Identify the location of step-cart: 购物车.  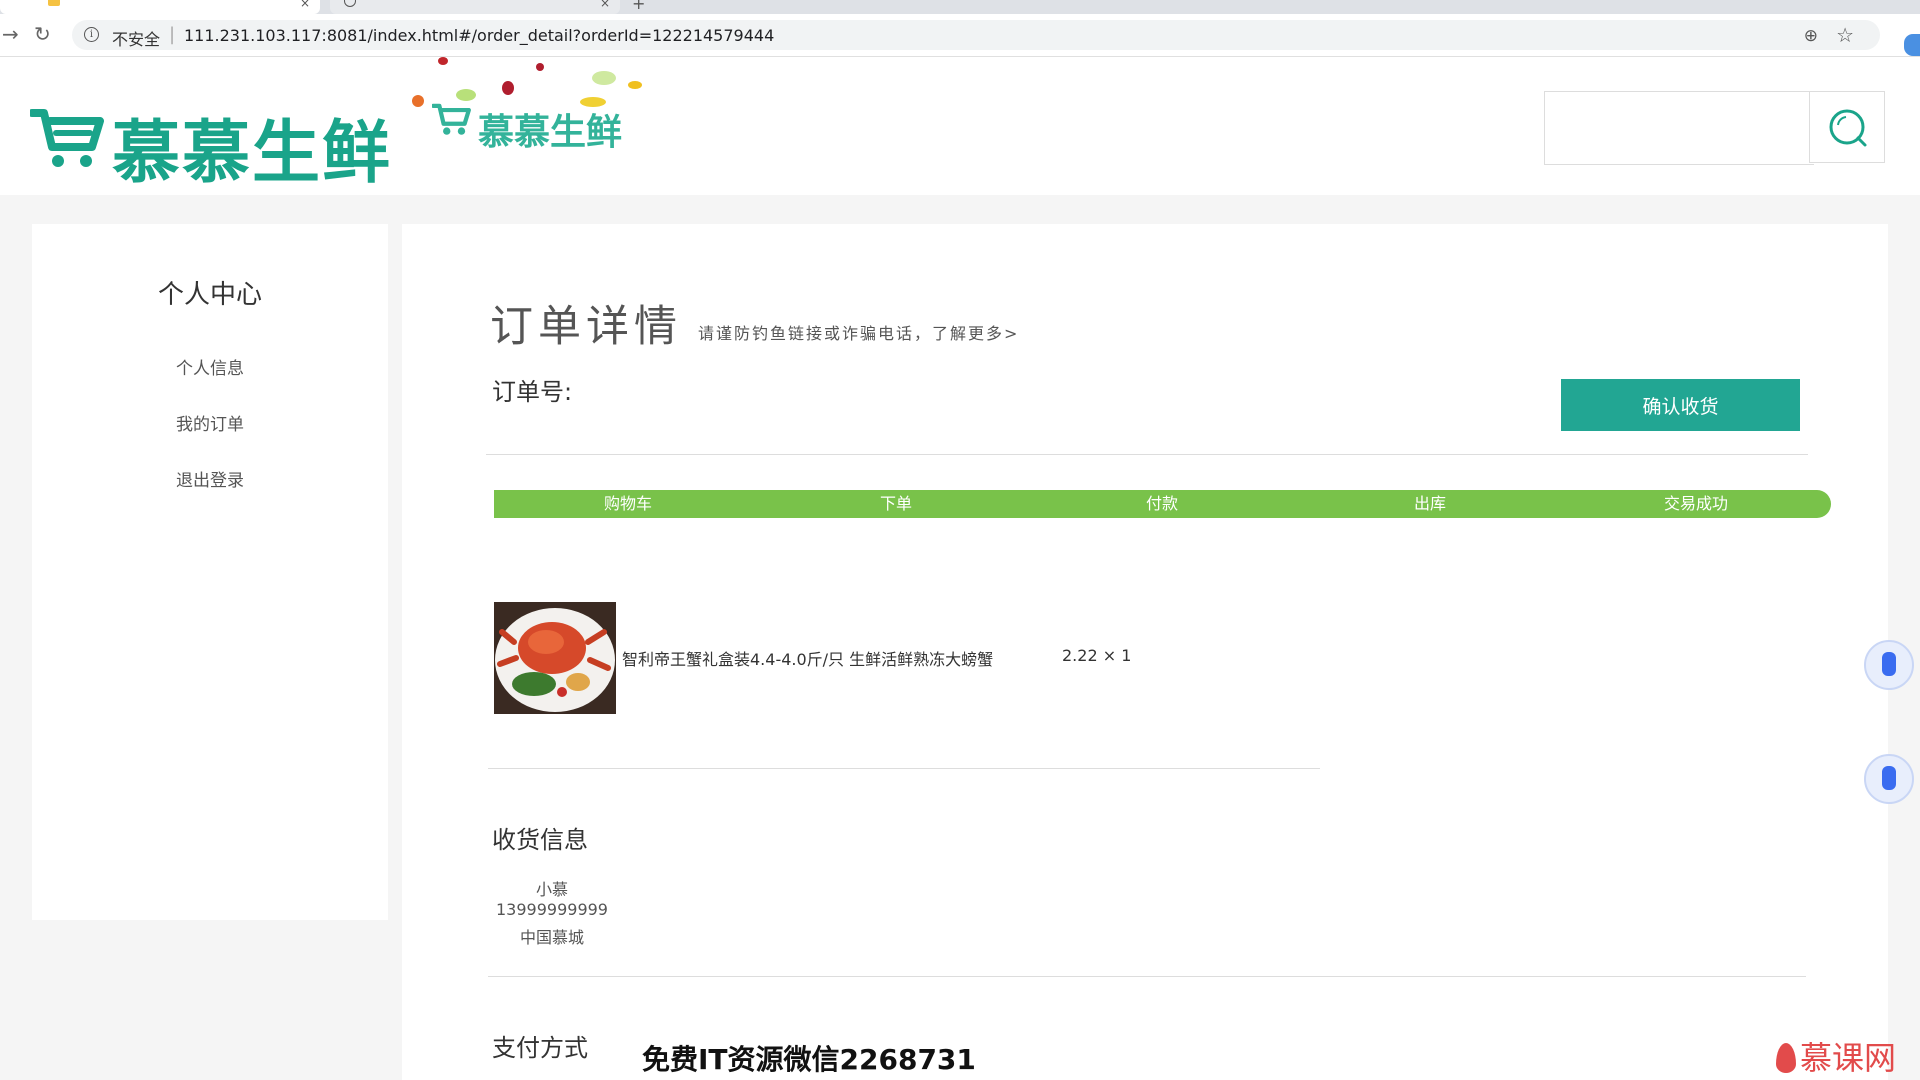
(627, 503).